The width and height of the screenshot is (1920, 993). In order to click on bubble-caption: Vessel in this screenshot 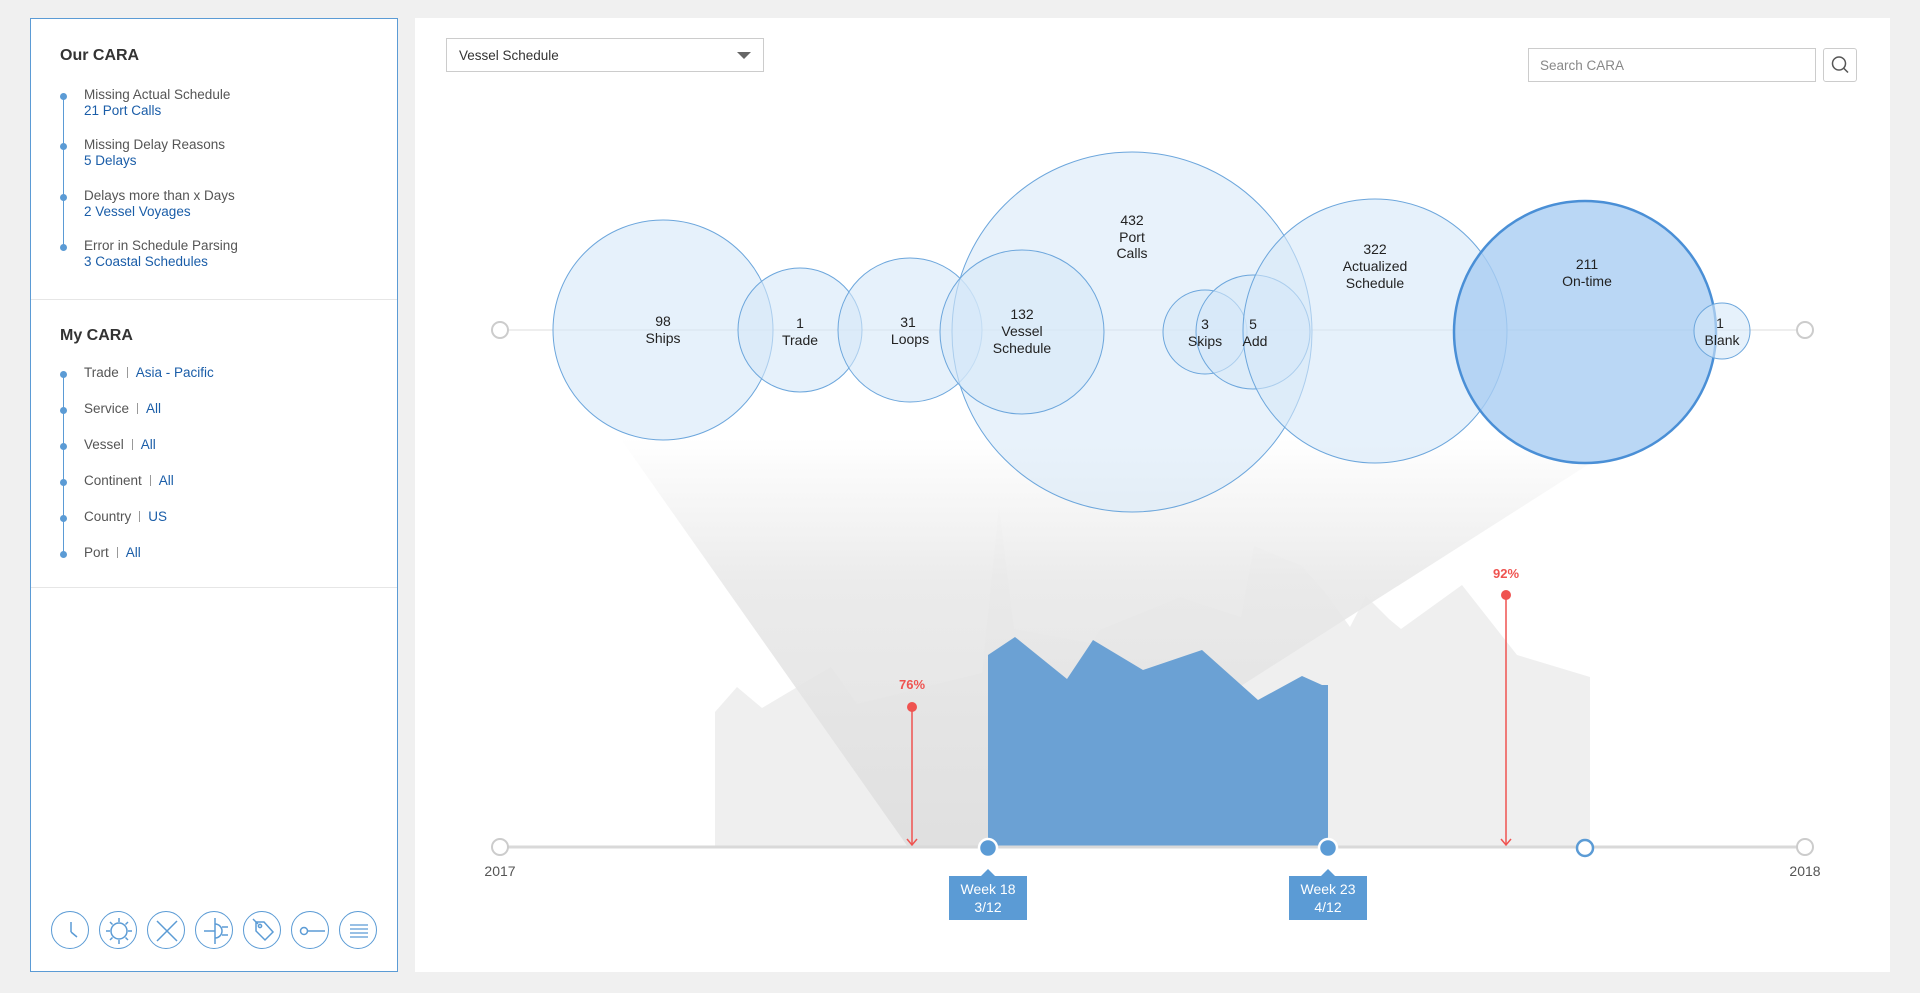, I will do `click(1021, 331)`.